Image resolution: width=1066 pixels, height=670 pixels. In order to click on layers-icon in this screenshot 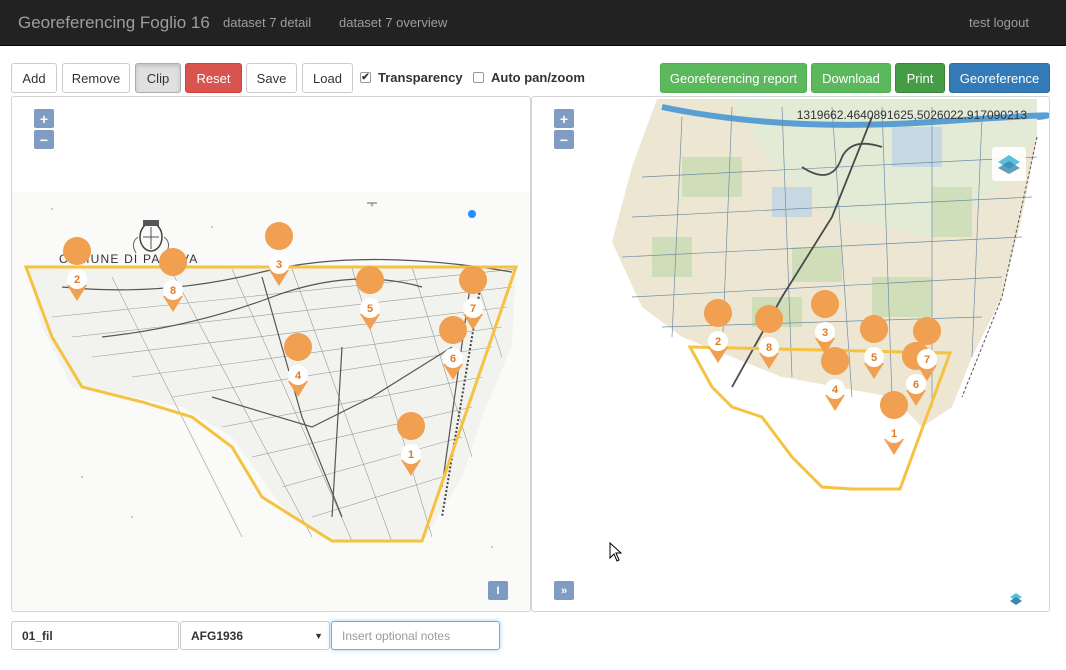, I will do `click(1009, 164)`.